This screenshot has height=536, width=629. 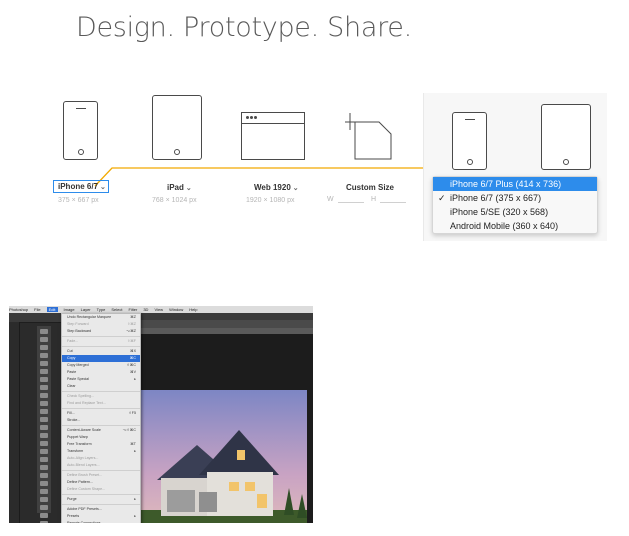 I want to click on dropdown-item-label: iPhone 6/7 Plus (414 x 736), so click(x=506, y=184).